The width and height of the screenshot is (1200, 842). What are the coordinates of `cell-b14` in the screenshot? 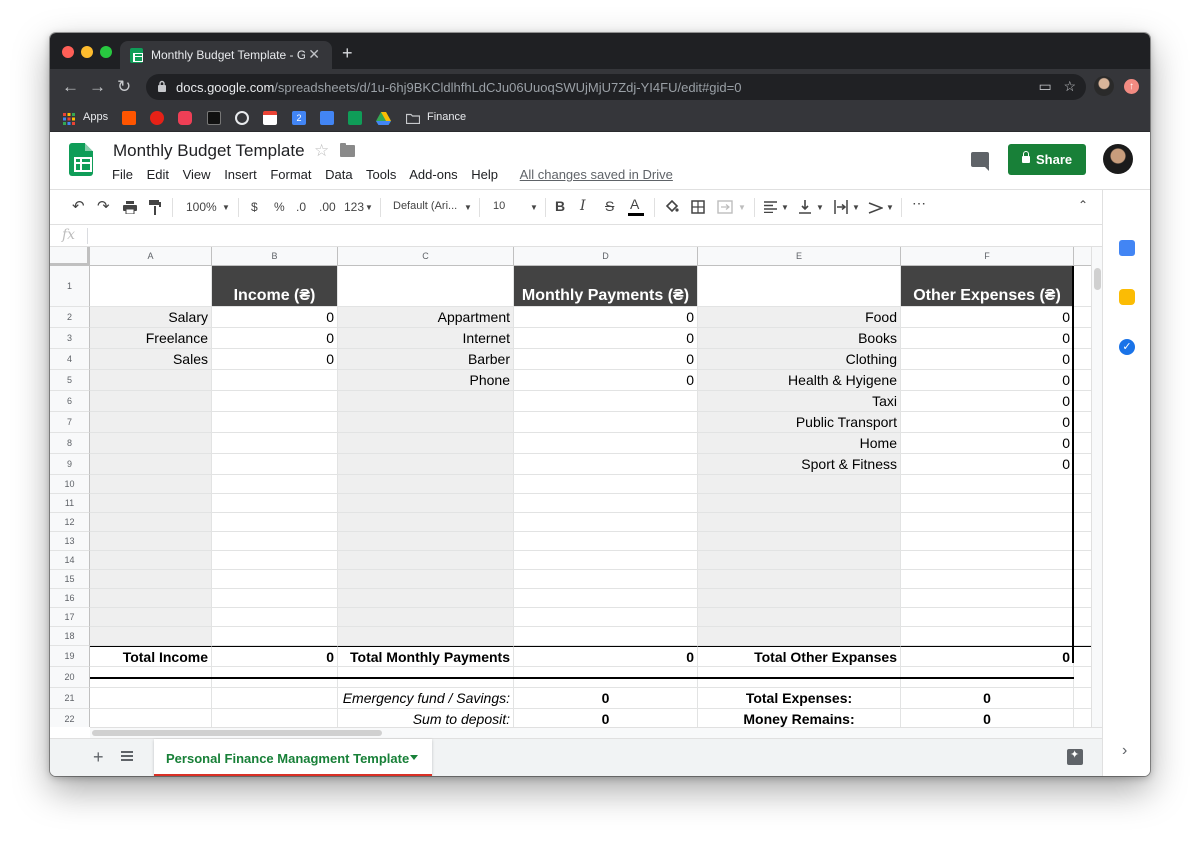 It's located at (275, 560).